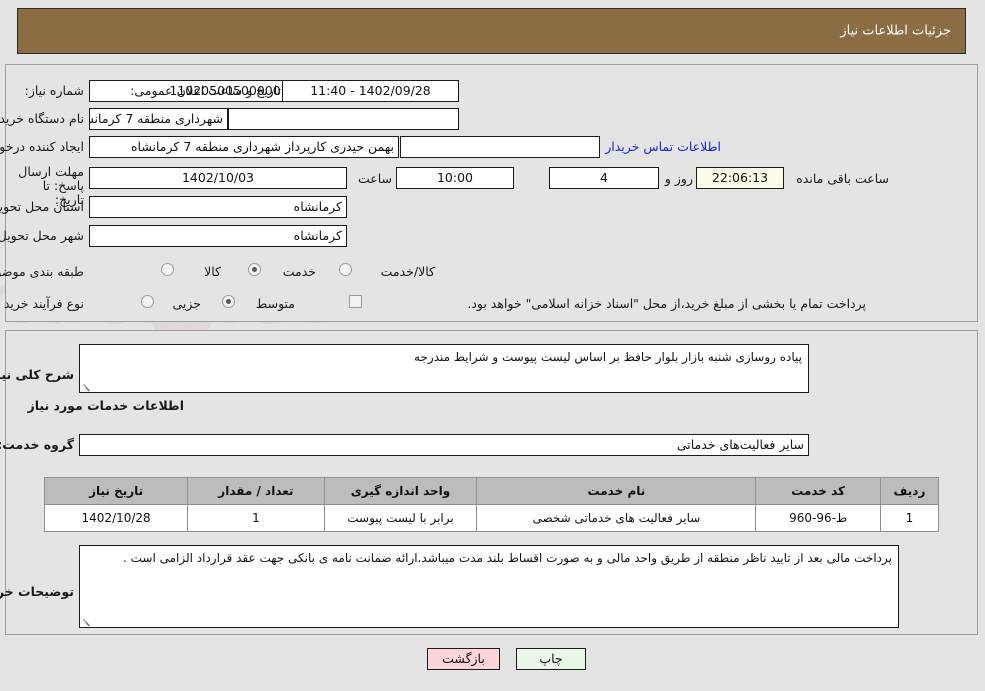  I want to click on table-header-need-date: تاریخ نیاز, so click(117, 491).